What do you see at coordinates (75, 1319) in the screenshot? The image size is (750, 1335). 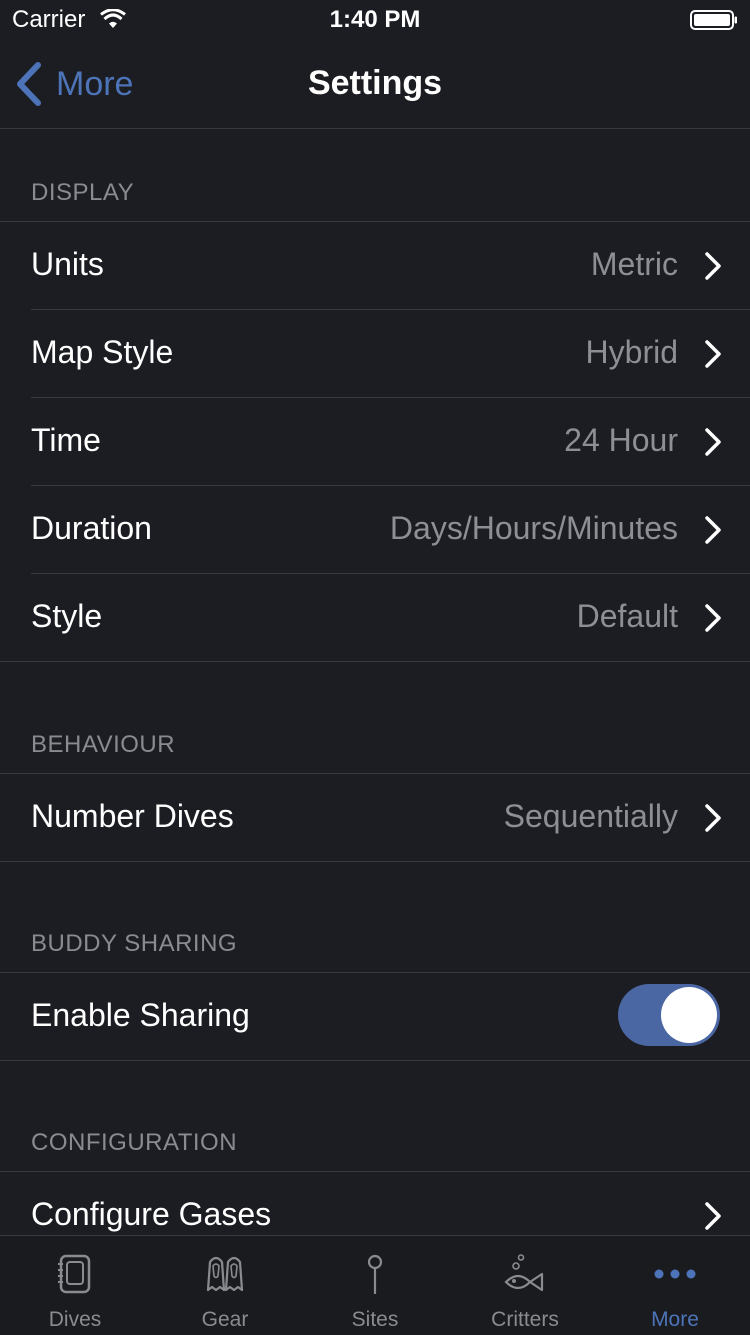 I see `tab-label: Dives` at bounding box center [75, 1319].